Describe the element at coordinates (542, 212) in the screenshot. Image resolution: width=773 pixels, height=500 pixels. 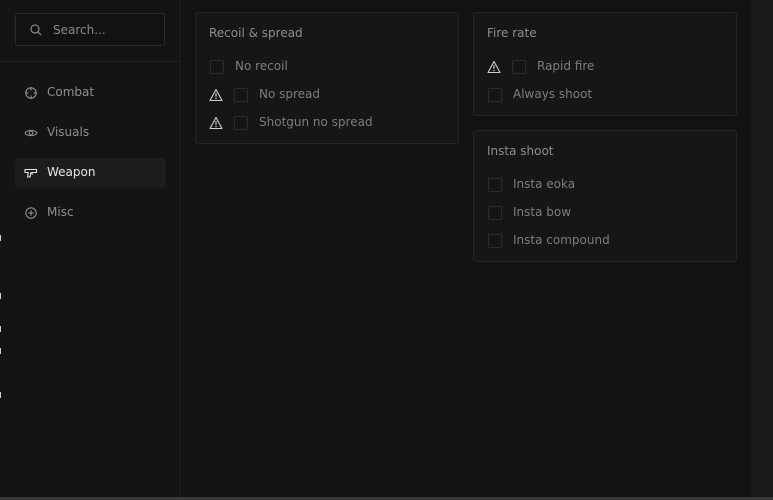
I see `option-label: Insta bow` at that location.